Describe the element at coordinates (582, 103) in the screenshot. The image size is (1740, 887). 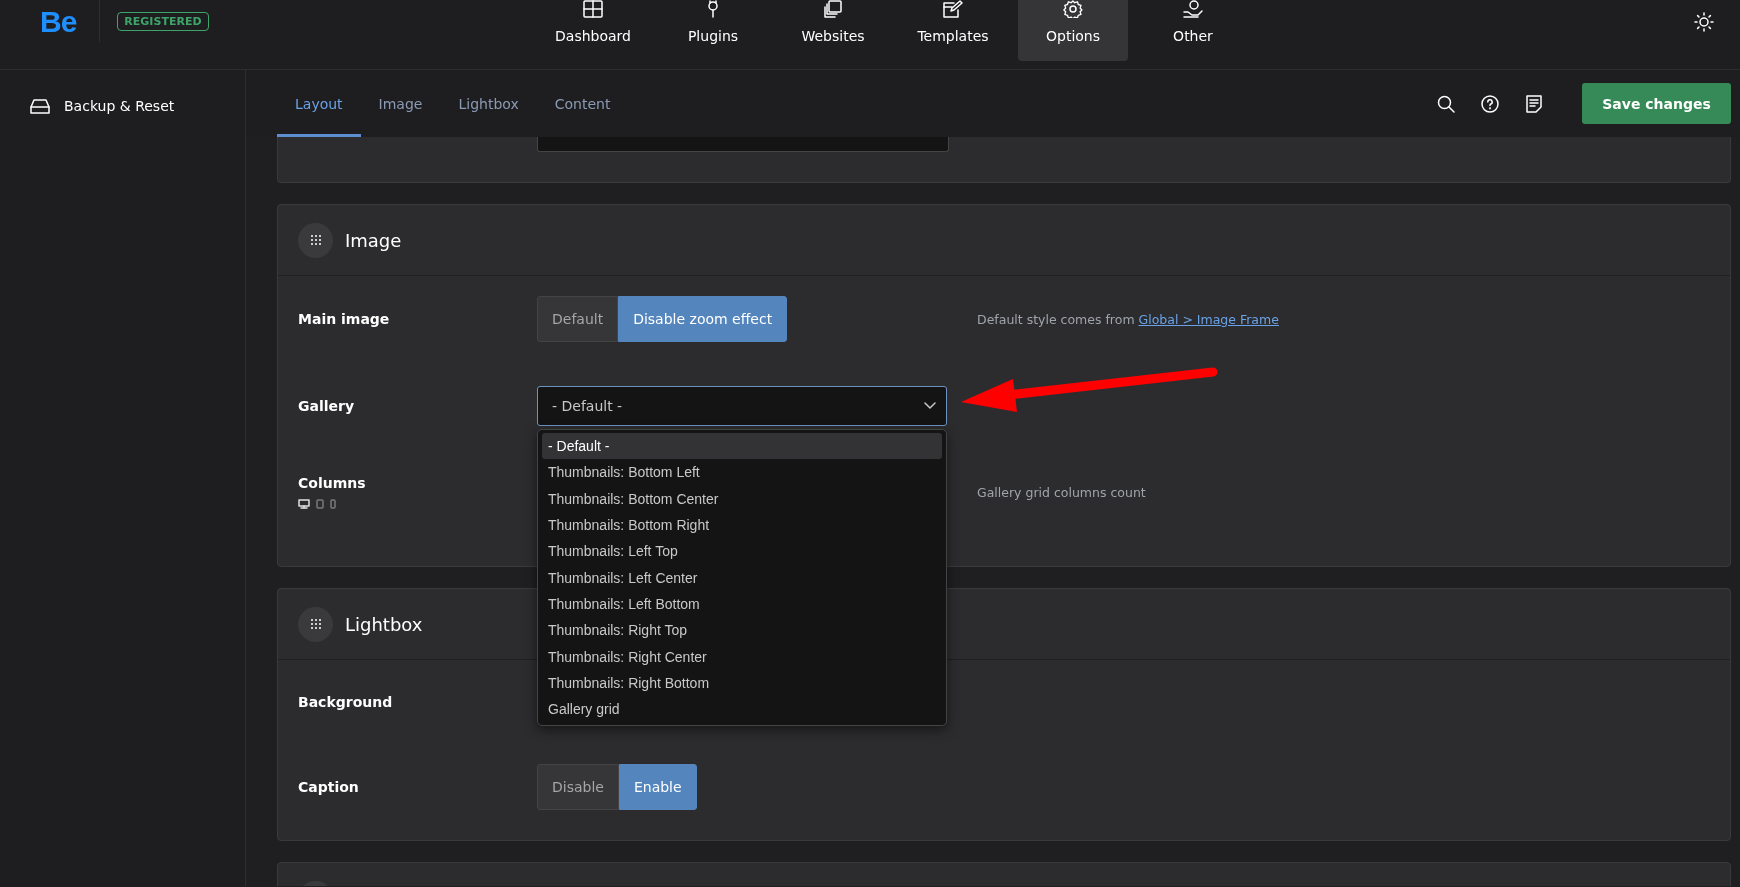
I see `tab: Content` at that location.